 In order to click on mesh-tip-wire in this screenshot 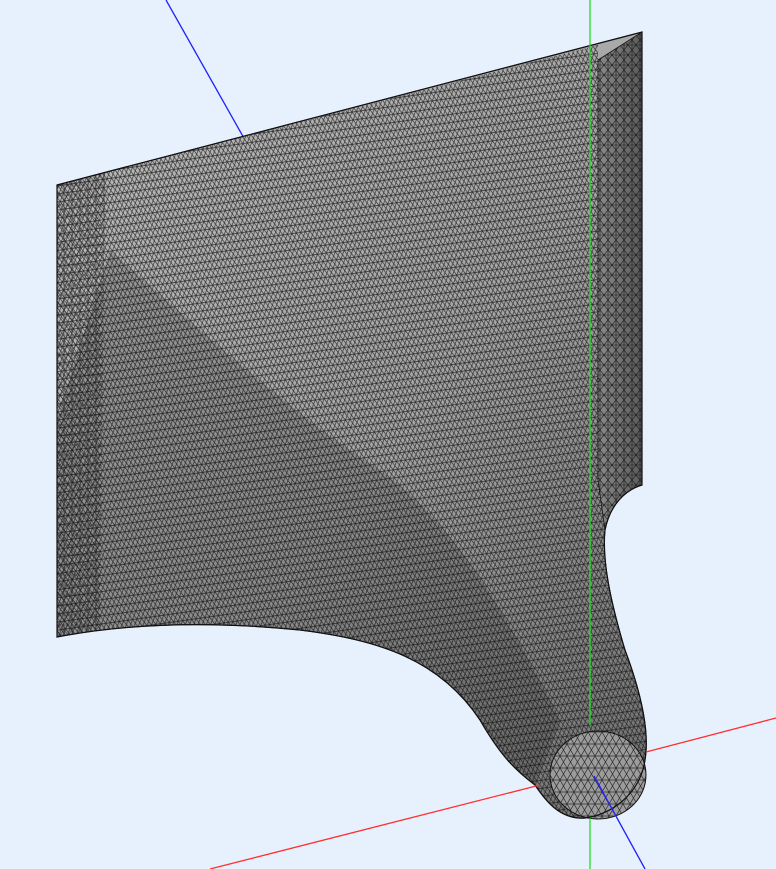, I will do `click(598, 775)`.